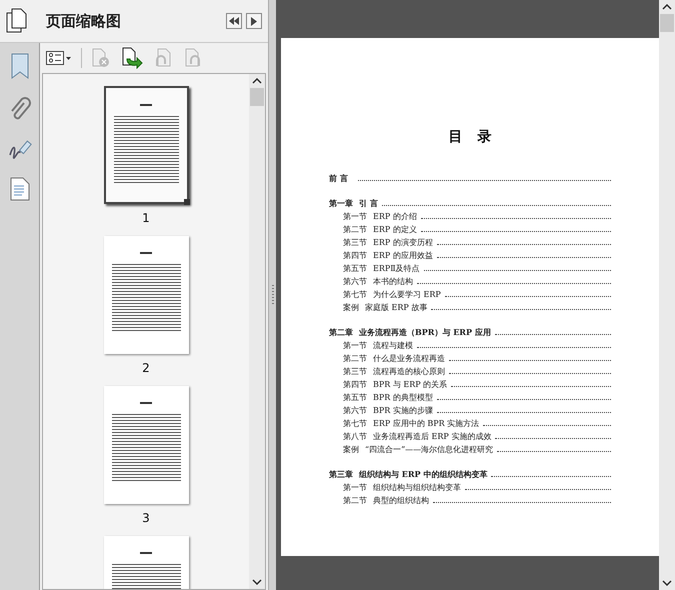 The height and width of the screenshot is (590, 675). What do you see at coordinates (403, 256) in the screenshot?
I see `entry-title: ERP 的应用效益` at bounding box center [403, 256].